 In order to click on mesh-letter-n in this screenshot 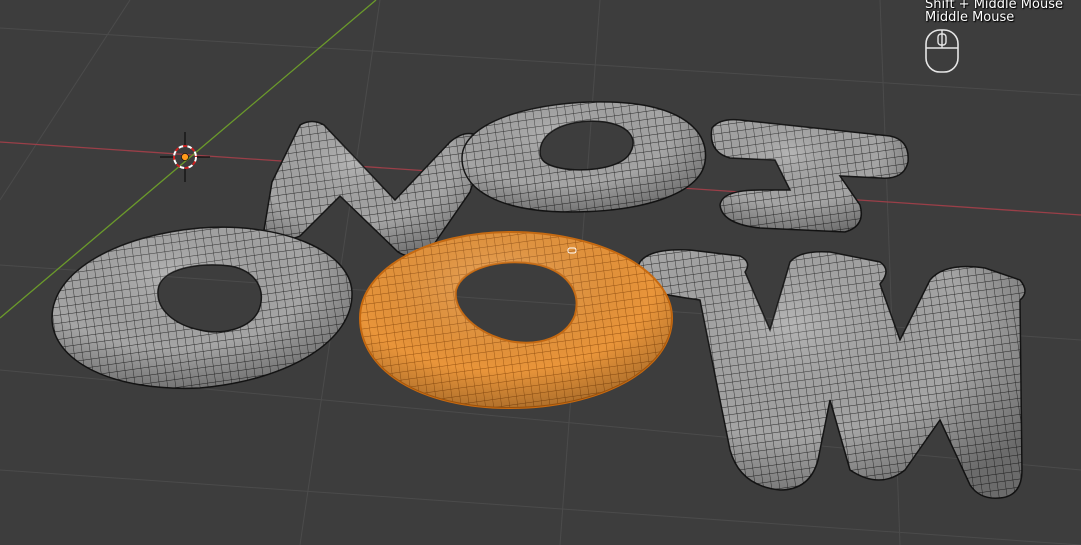, I will do `click(375, 189)`.